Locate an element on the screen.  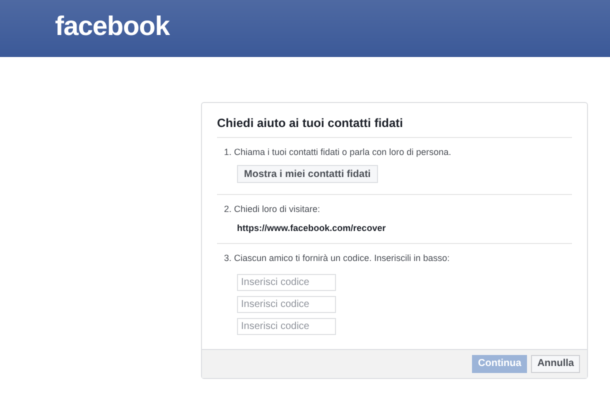
facebook-logo: facebook is located at coordinates (112, 29).